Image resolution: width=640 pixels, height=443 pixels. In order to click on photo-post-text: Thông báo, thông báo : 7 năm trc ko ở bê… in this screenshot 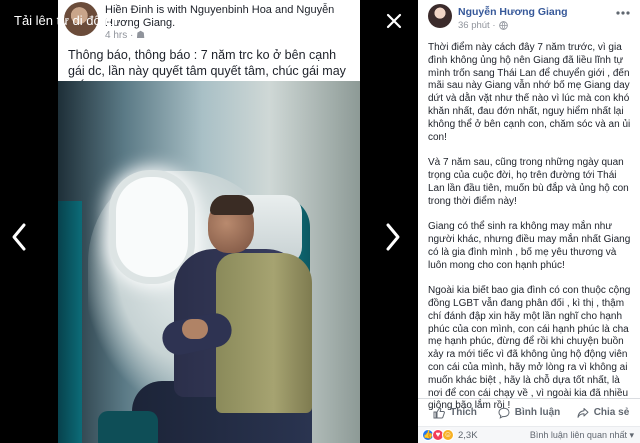, I will do `click(209, 68)`.